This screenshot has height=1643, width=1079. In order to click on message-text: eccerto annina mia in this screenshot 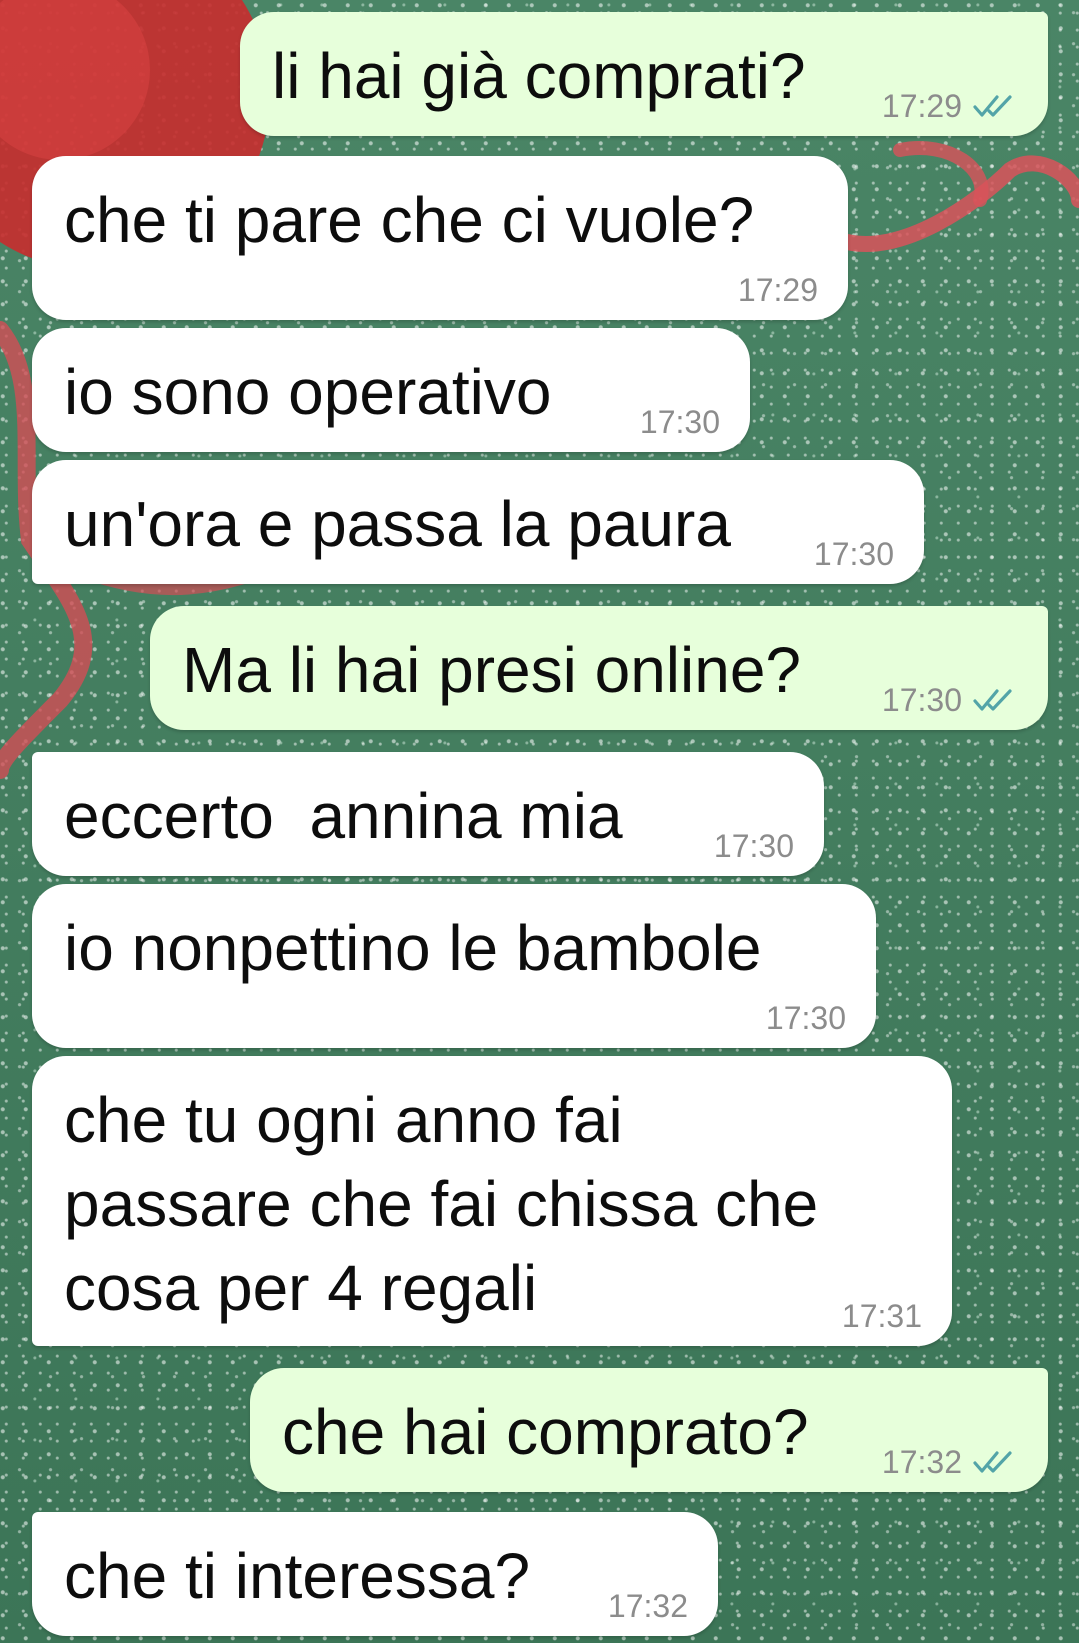, I will do `click(343, 816)`.